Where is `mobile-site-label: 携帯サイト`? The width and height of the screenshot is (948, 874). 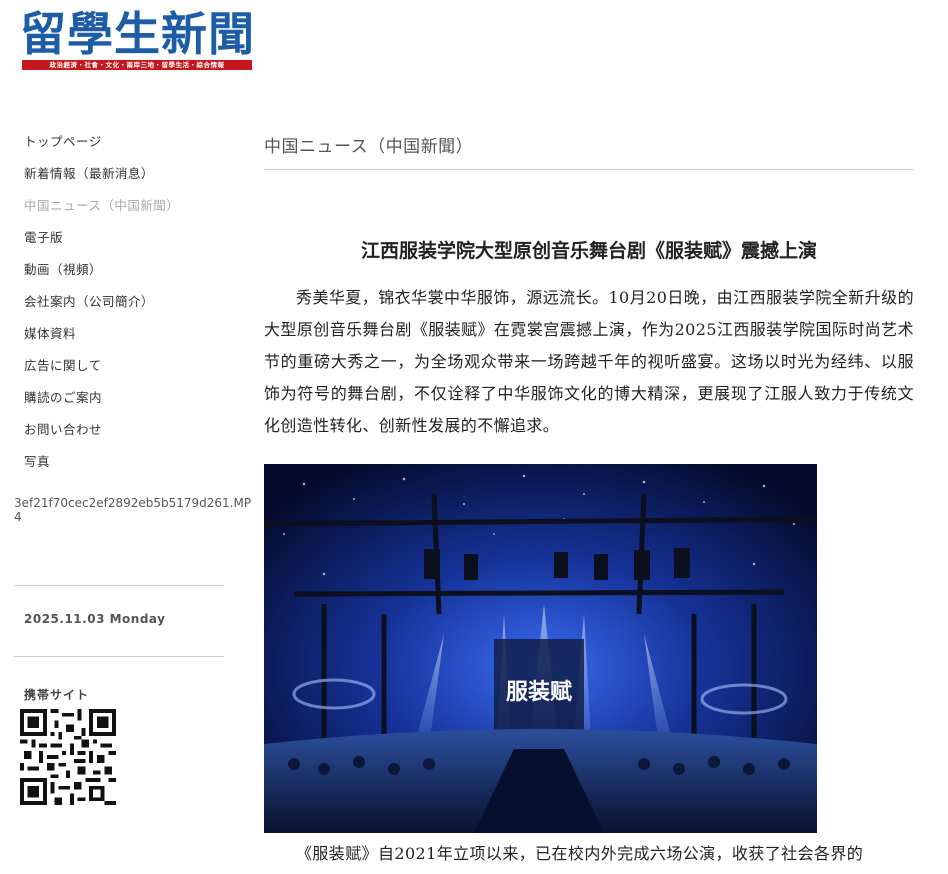
mobile-site-label: 携帯サイト is located at coordinates (57, 695).